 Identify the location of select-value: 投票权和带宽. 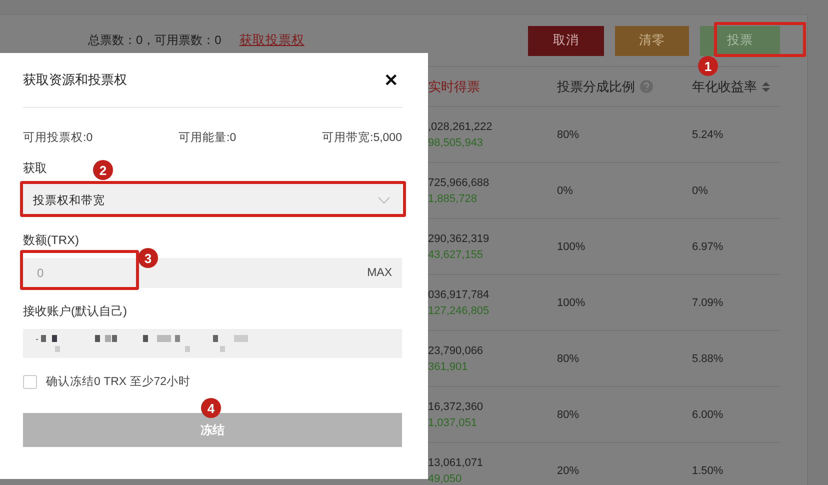
(69, 200).